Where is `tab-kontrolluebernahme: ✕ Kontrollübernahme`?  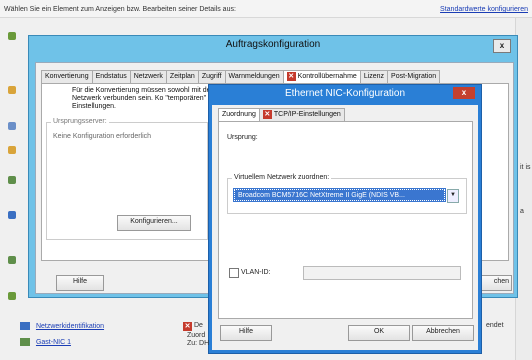
tab-kontrolluebernahme: ✕ Kontrollübernahme is located at coordinates (321, 77).